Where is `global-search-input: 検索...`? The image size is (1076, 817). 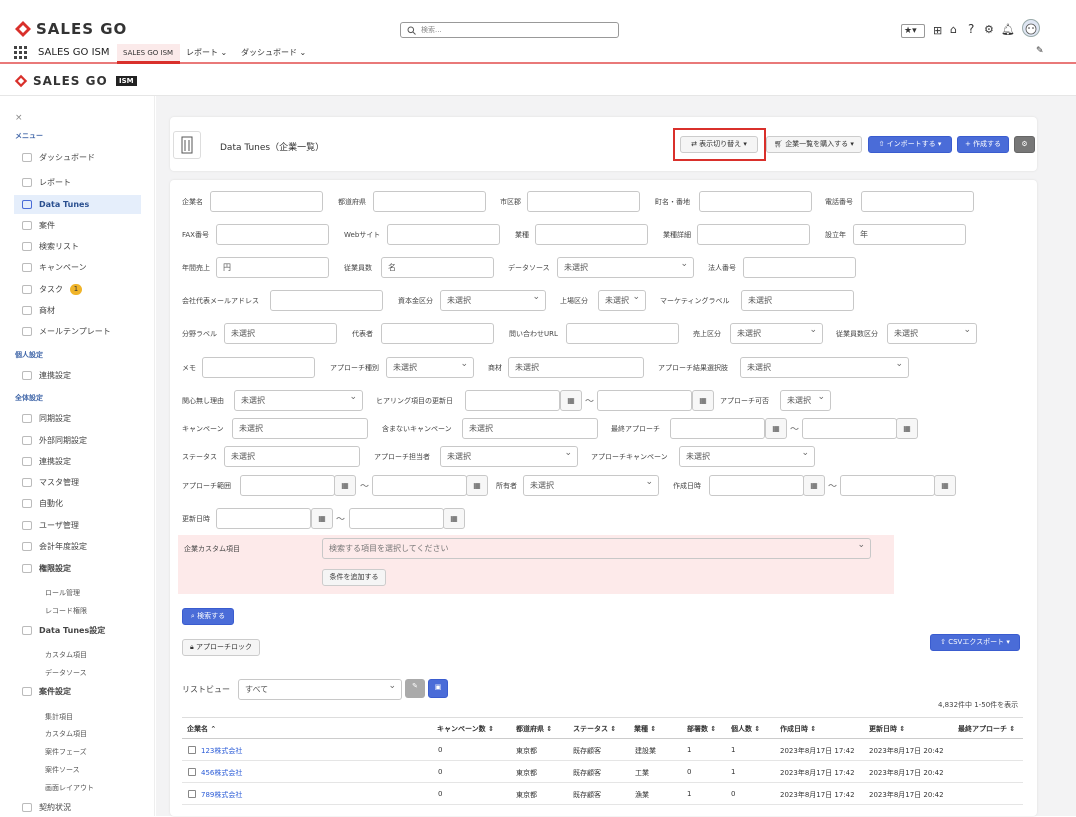 global-search-input: 検索... is located at coordinates (509, 30).